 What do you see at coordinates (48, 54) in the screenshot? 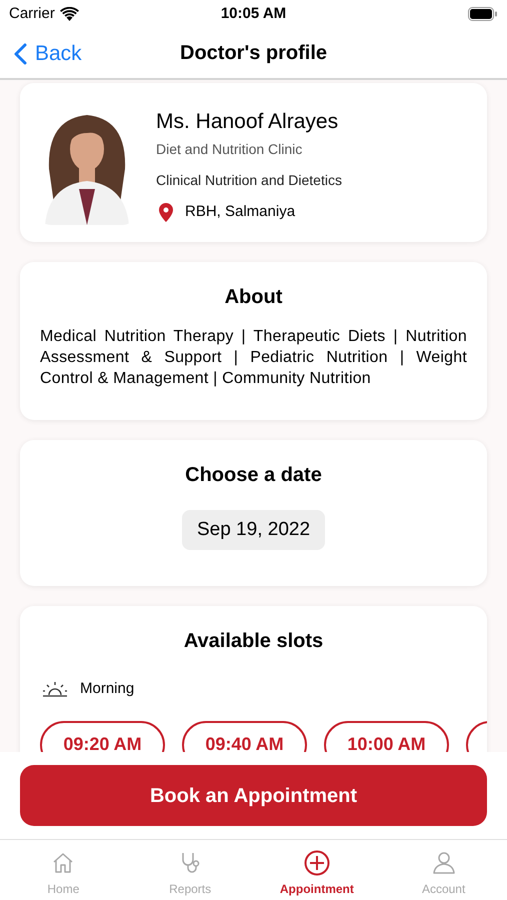
I see `back-button: Back` at bounding box center [48, 54].